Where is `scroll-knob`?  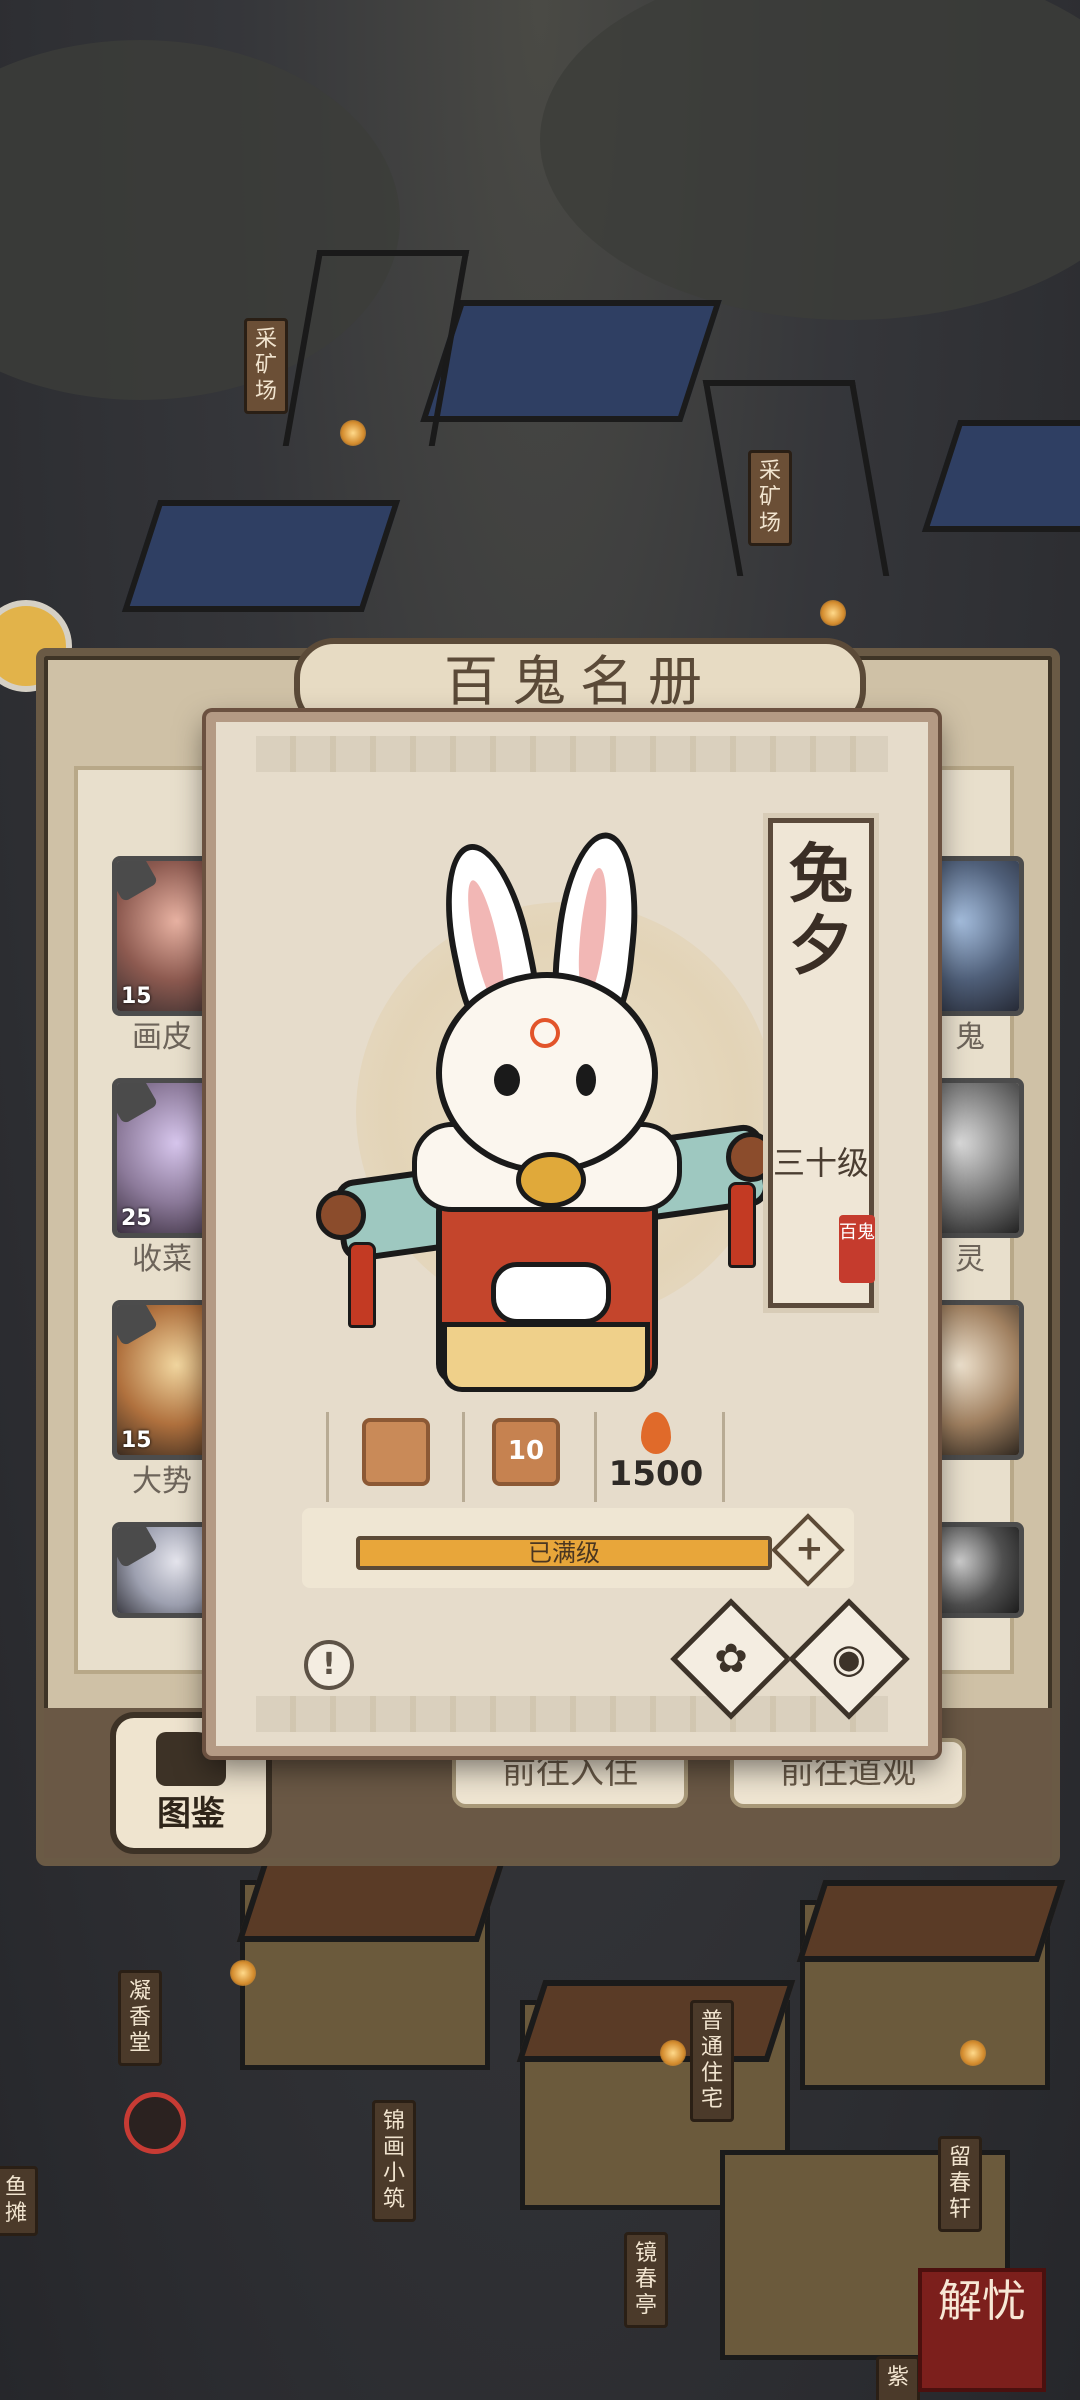
scroll-knob is located at coordinates (341, 1215).